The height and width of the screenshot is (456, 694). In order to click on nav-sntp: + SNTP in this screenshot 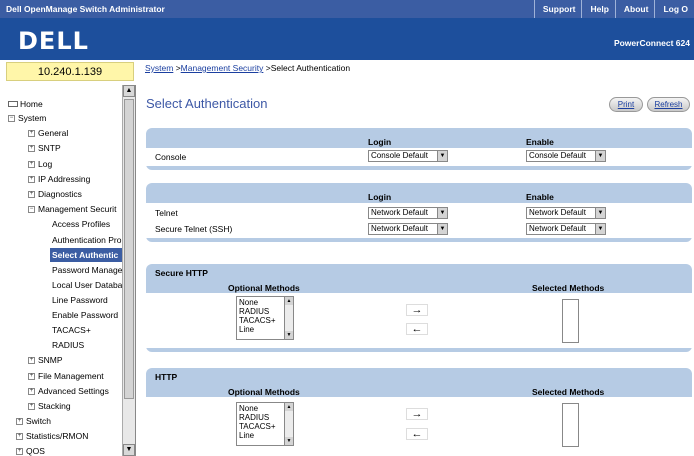, I will do `click(44, 148)`.